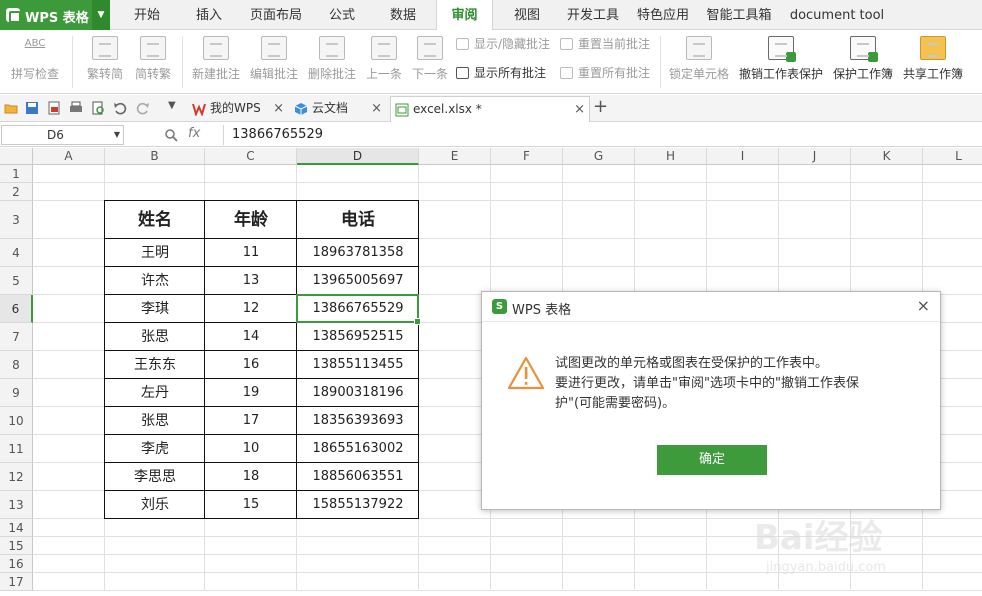 Image resolution: width=982 pixels, height=596 pixels. What do you see at coordinates (358, 449) in the screenshot?
I see `table-cell: 18655163002` at bounding box center [358, 449].